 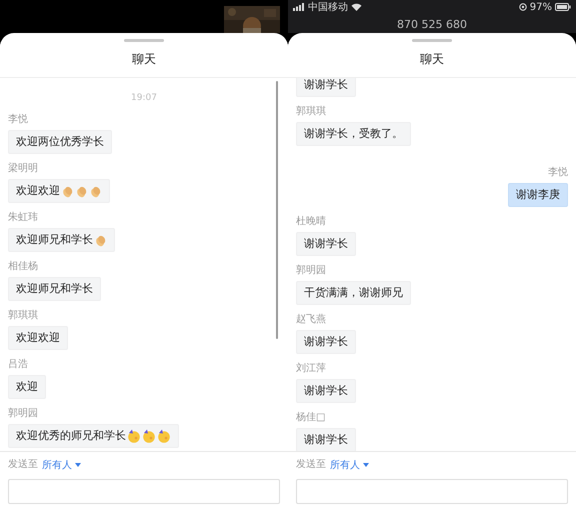 What do you see at coordinates (522, 7) in the screenshot?
I see `orientation-lock-icon` at bounding box center [522, 7].